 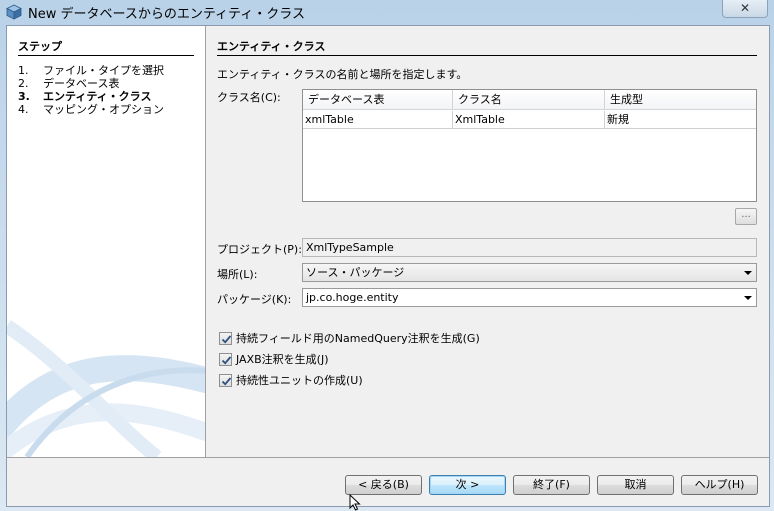 I want to click on step-label: ファイル・タイプを選択, so click(x=103, y=70).